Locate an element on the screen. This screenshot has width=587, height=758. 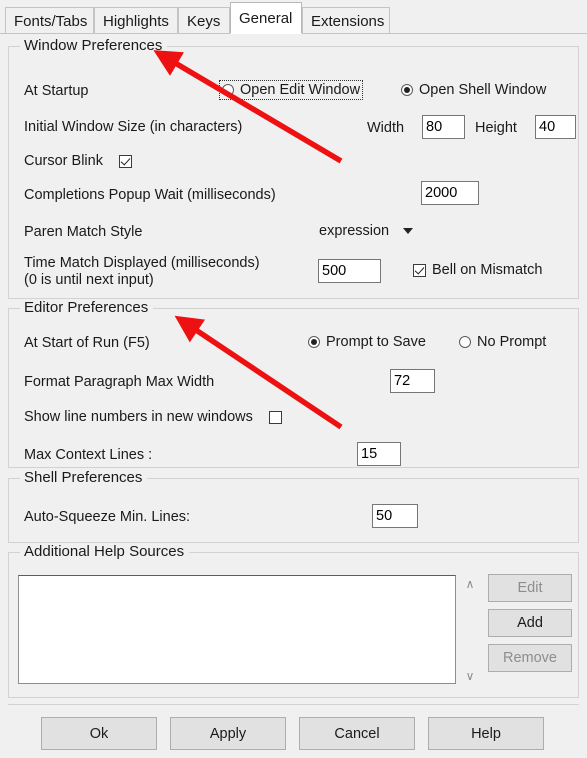
help-button: Help is located at coordinates (486, 733).